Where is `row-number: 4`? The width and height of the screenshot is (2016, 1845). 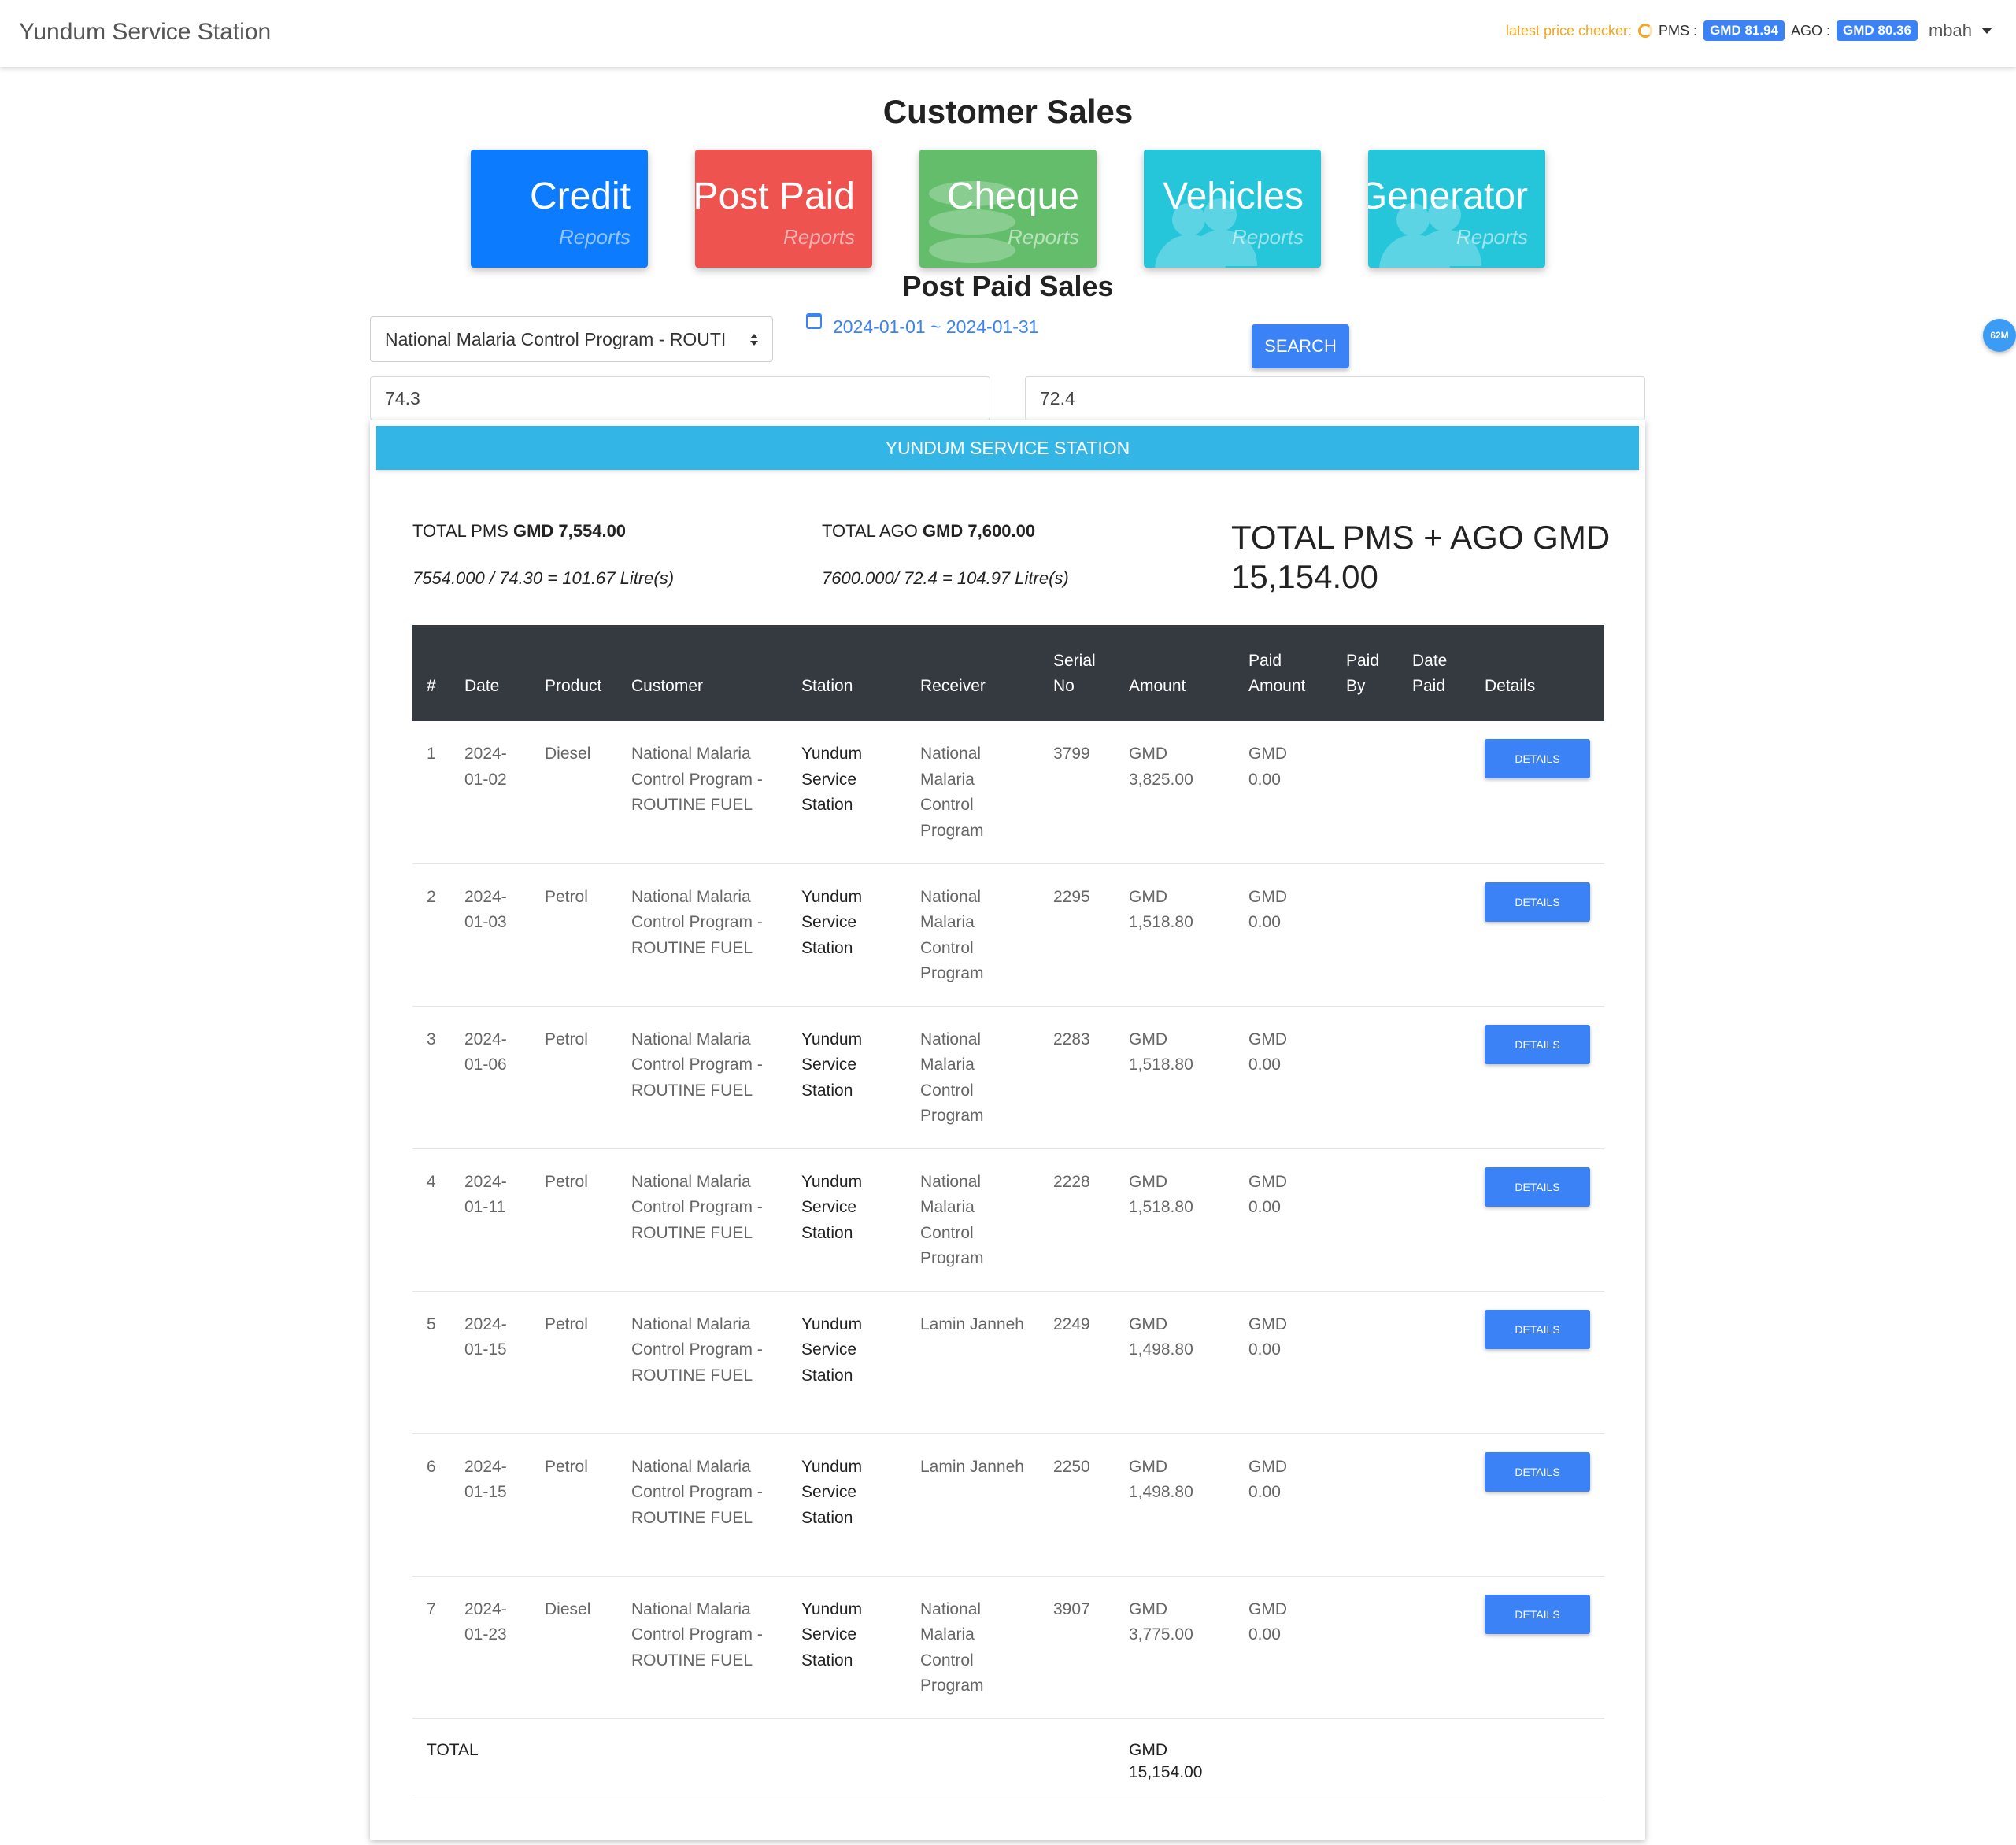
row-number: 4 is located at coordinates (431, 1220).